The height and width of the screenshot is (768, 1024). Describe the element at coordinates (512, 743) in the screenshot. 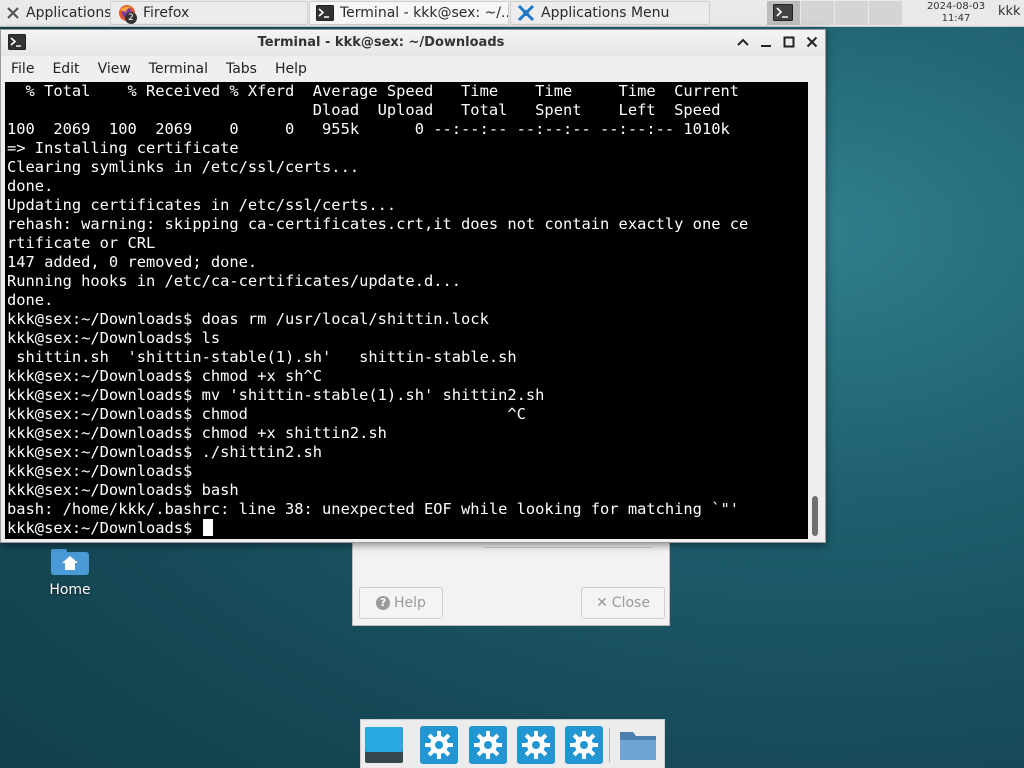

I see `bottom-dock` at that location.